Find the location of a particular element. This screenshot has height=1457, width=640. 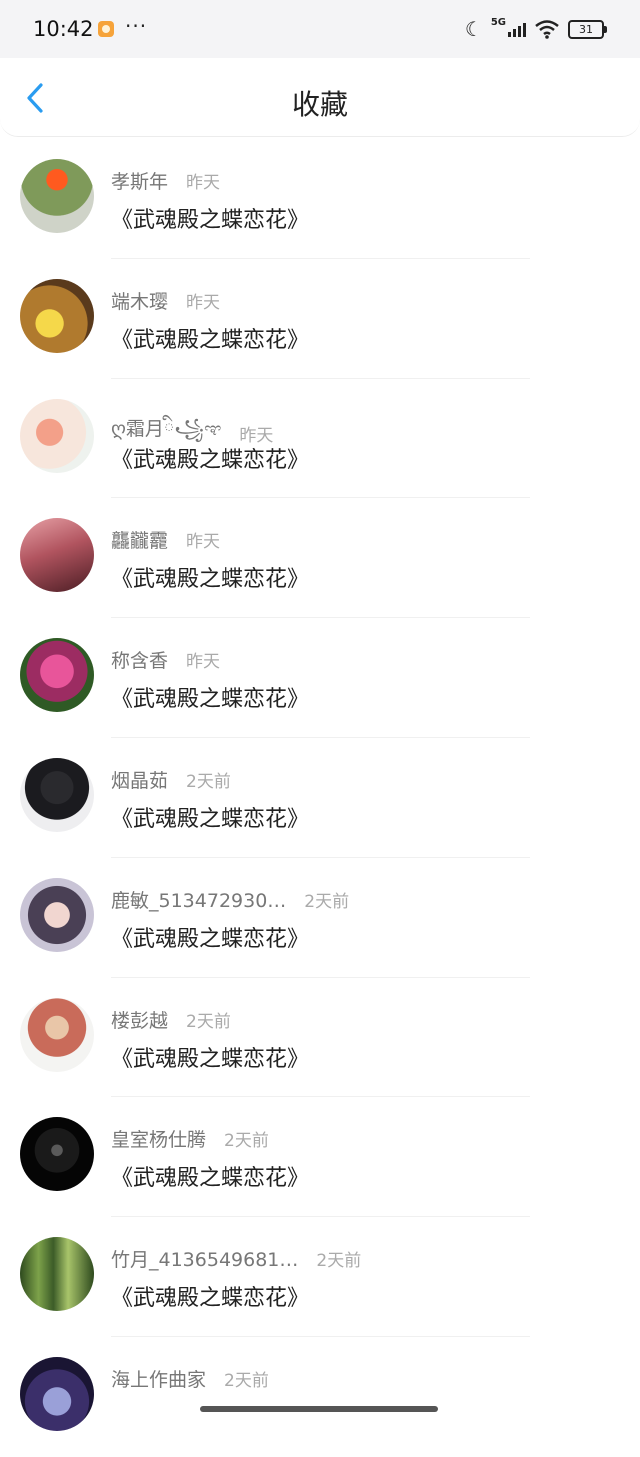

wifi-icon is located at coordinates (547, 29).